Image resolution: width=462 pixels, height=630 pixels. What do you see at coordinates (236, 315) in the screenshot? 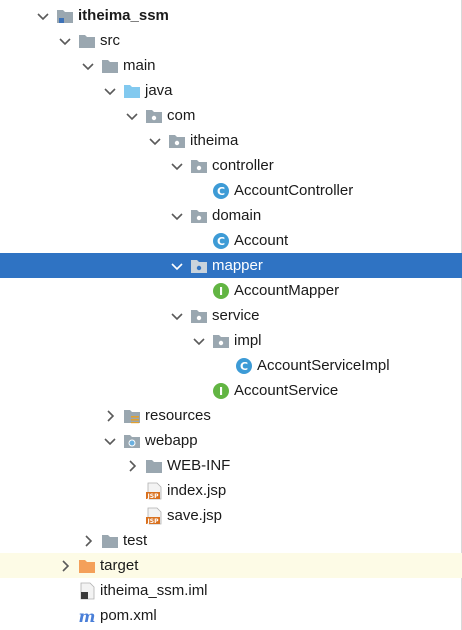
I see `tree-node-label: service` at bounding box center [236, 315].